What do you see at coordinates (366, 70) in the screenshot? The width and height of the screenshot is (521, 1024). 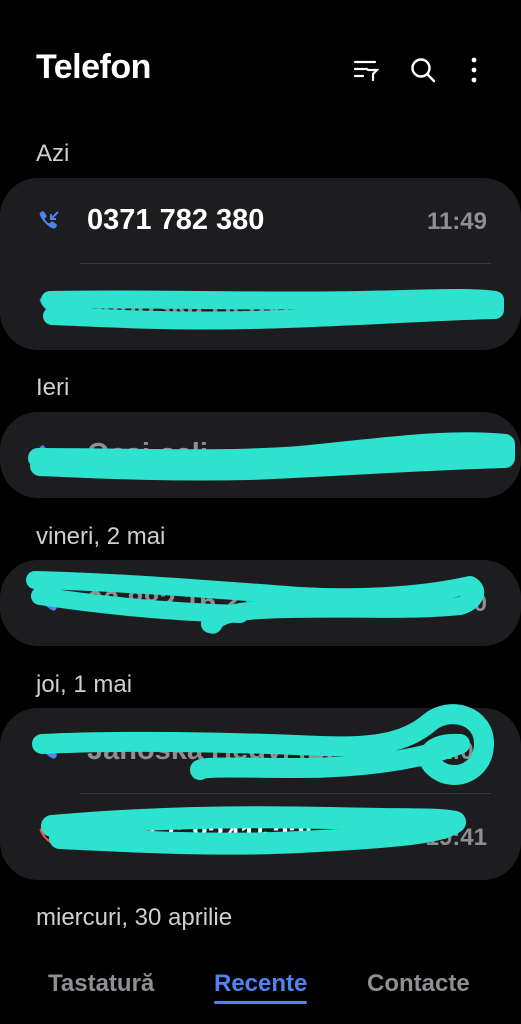 I see `filter-icon` at bounding box center [366, 70].